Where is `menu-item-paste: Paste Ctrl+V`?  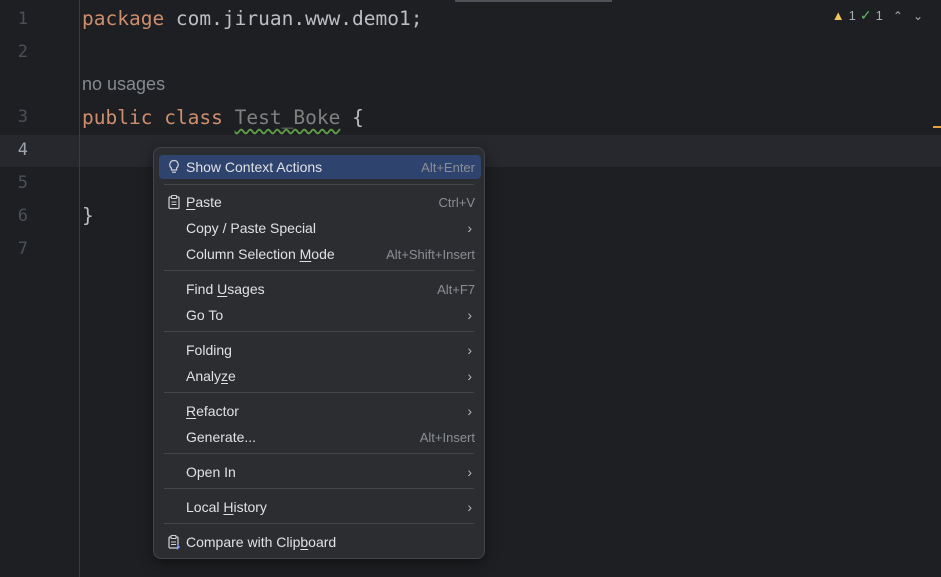
menu-item-paste: Paste Ctrl+V is located at coordinates (320, 202).